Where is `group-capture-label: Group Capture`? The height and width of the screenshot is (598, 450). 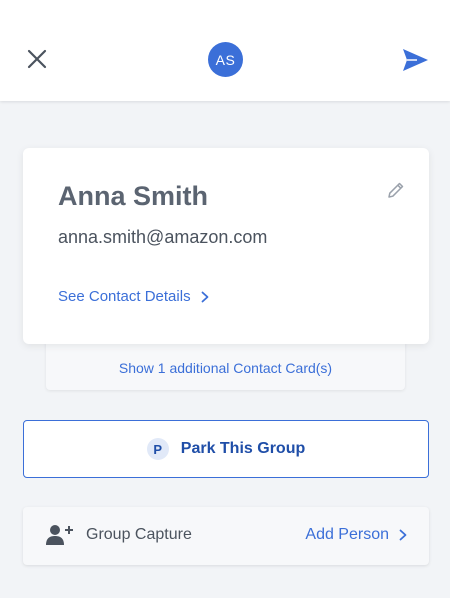
group-capture-label: Group Capture is located at coordinates (139, 534).